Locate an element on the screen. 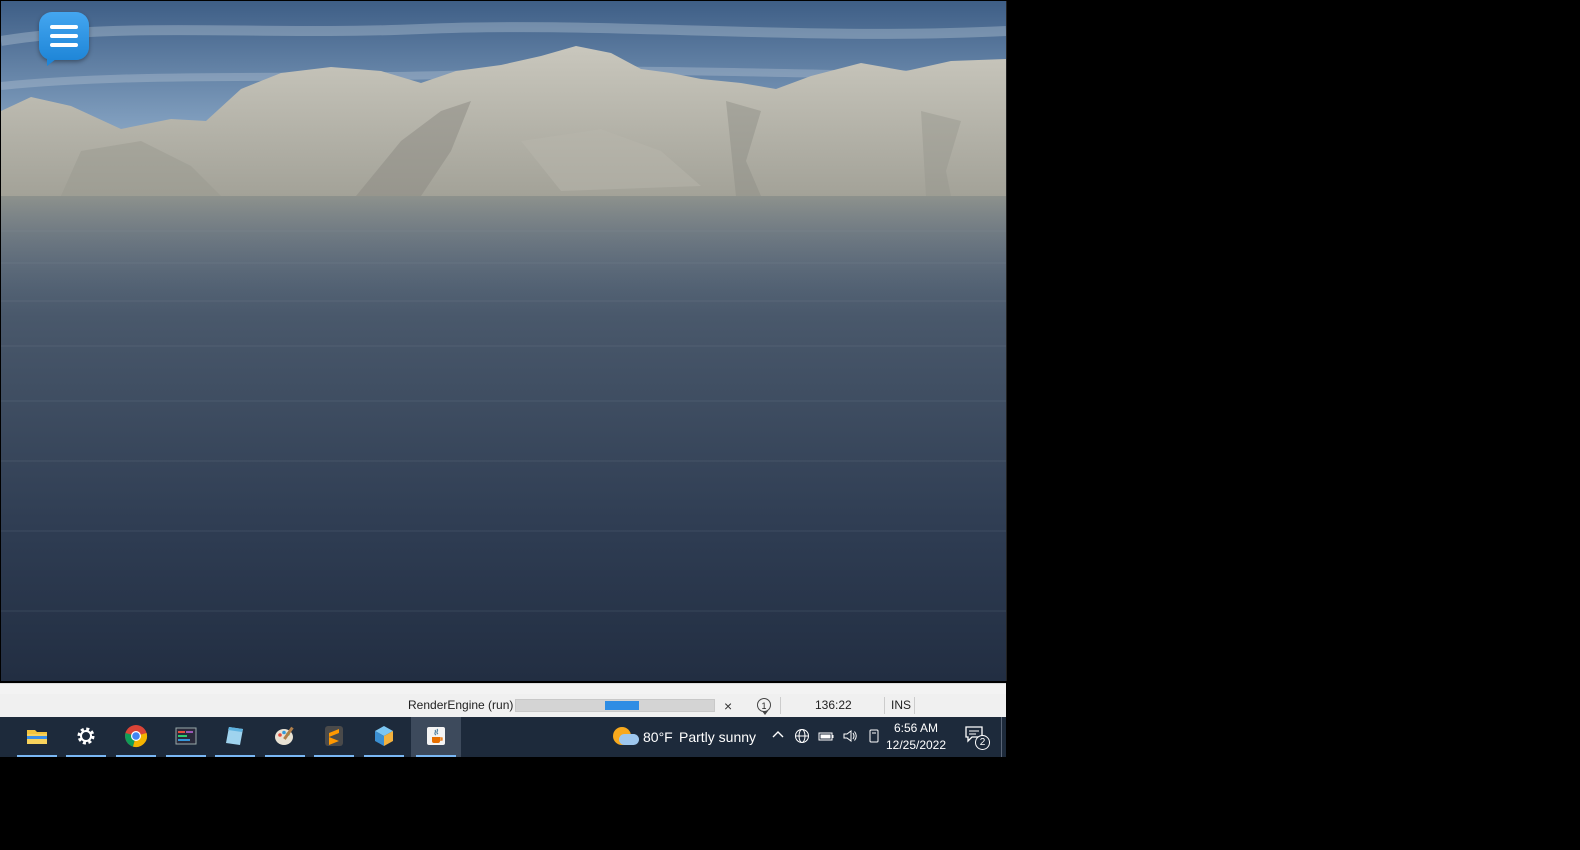 The width and height of the screenshot is (1580, 850). task-progress-fill is located at coordinates (622, 705).